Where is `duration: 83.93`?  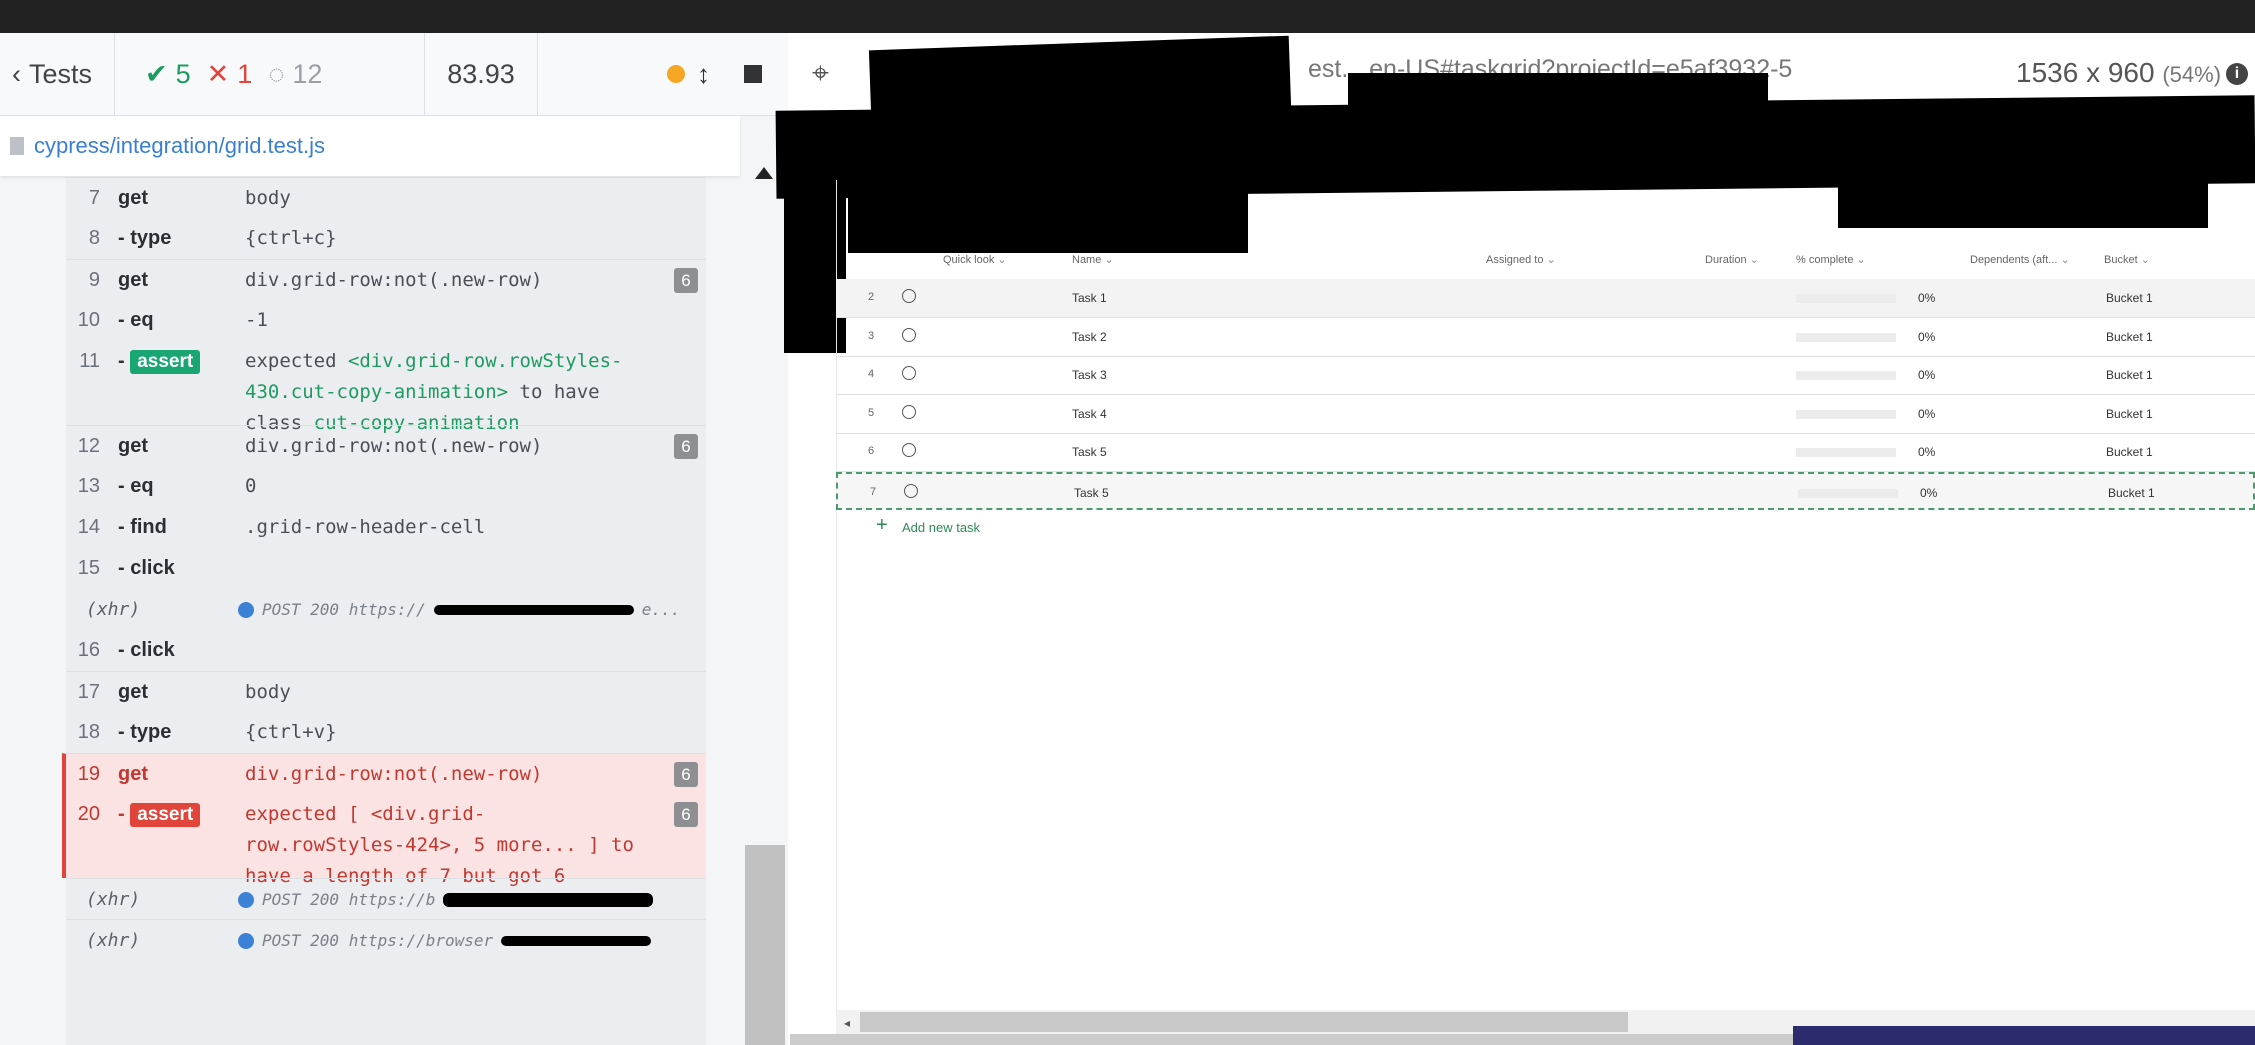
duration: 83.93 is located at coordinates (481, 74).